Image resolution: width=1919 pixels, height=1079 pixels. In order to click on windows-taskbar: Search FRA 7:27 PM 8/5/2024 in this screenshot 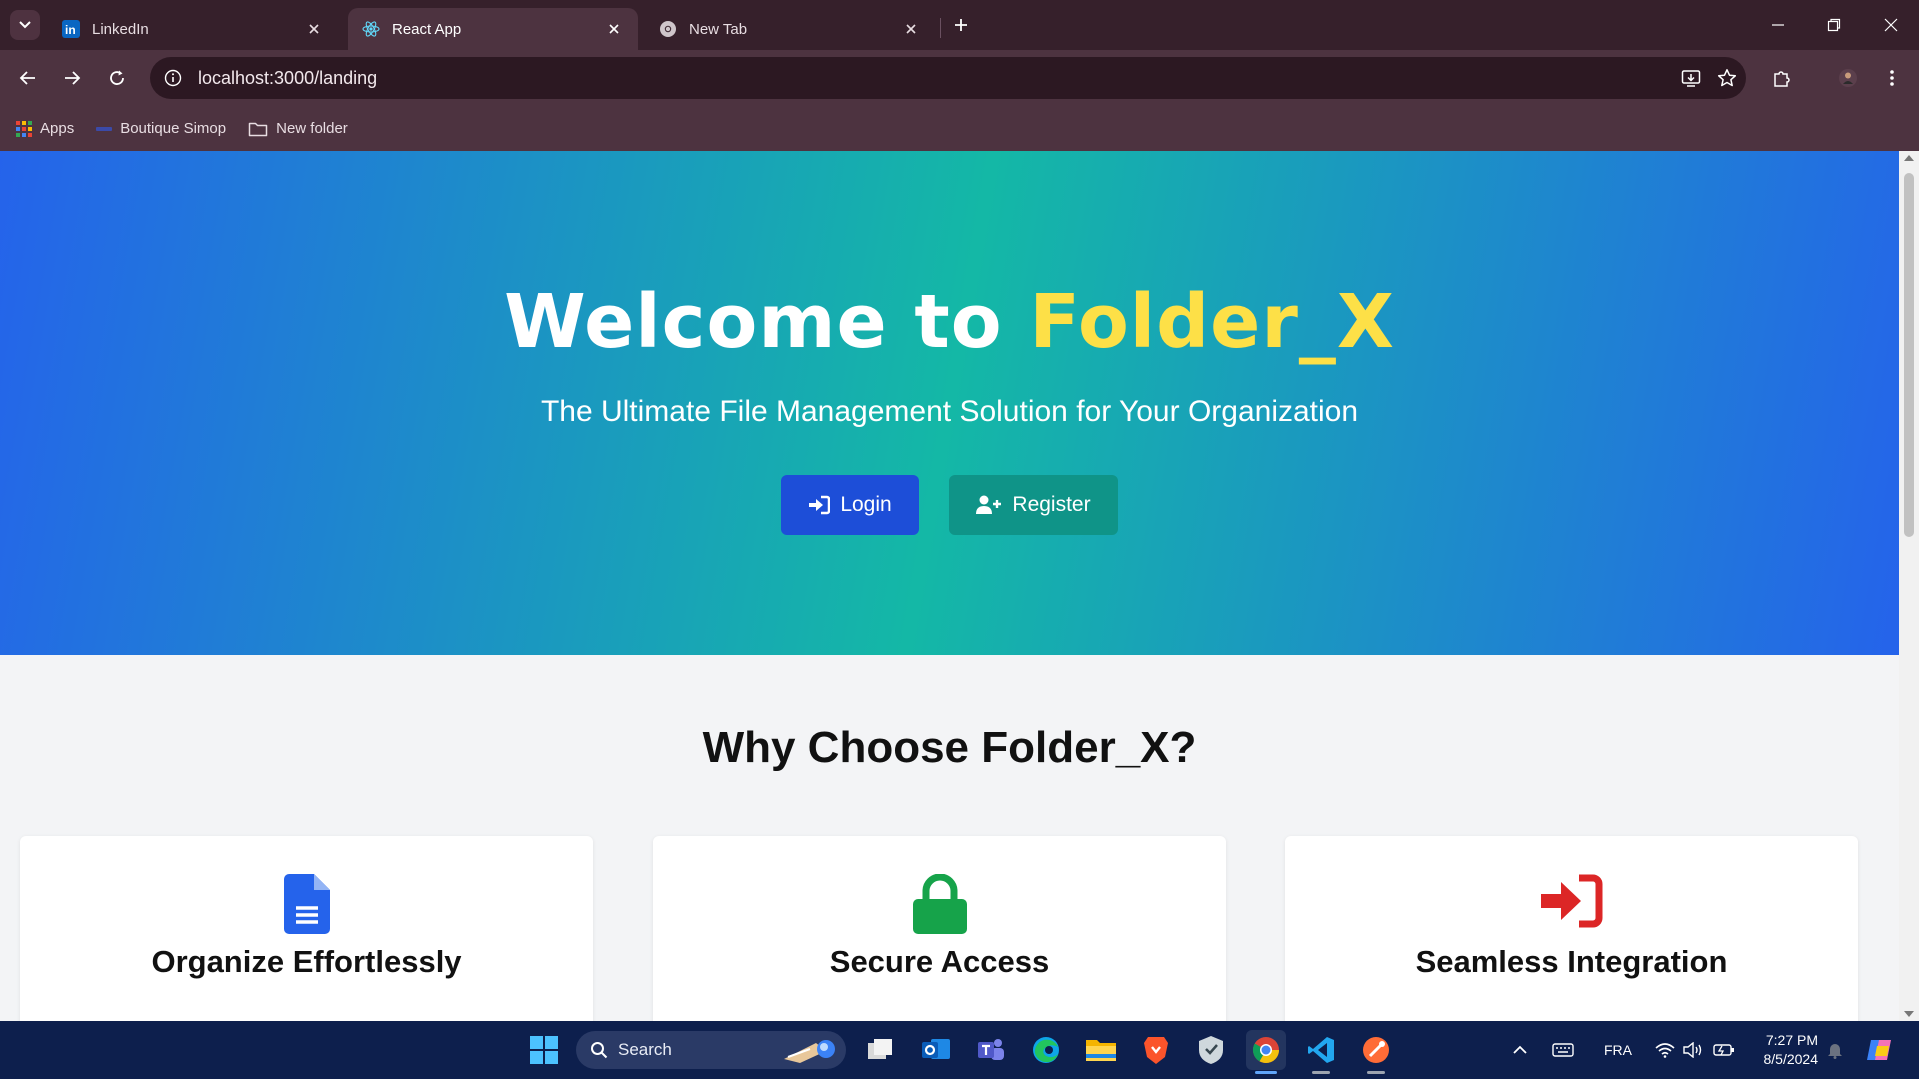, I will do `click(959, 1050)`.